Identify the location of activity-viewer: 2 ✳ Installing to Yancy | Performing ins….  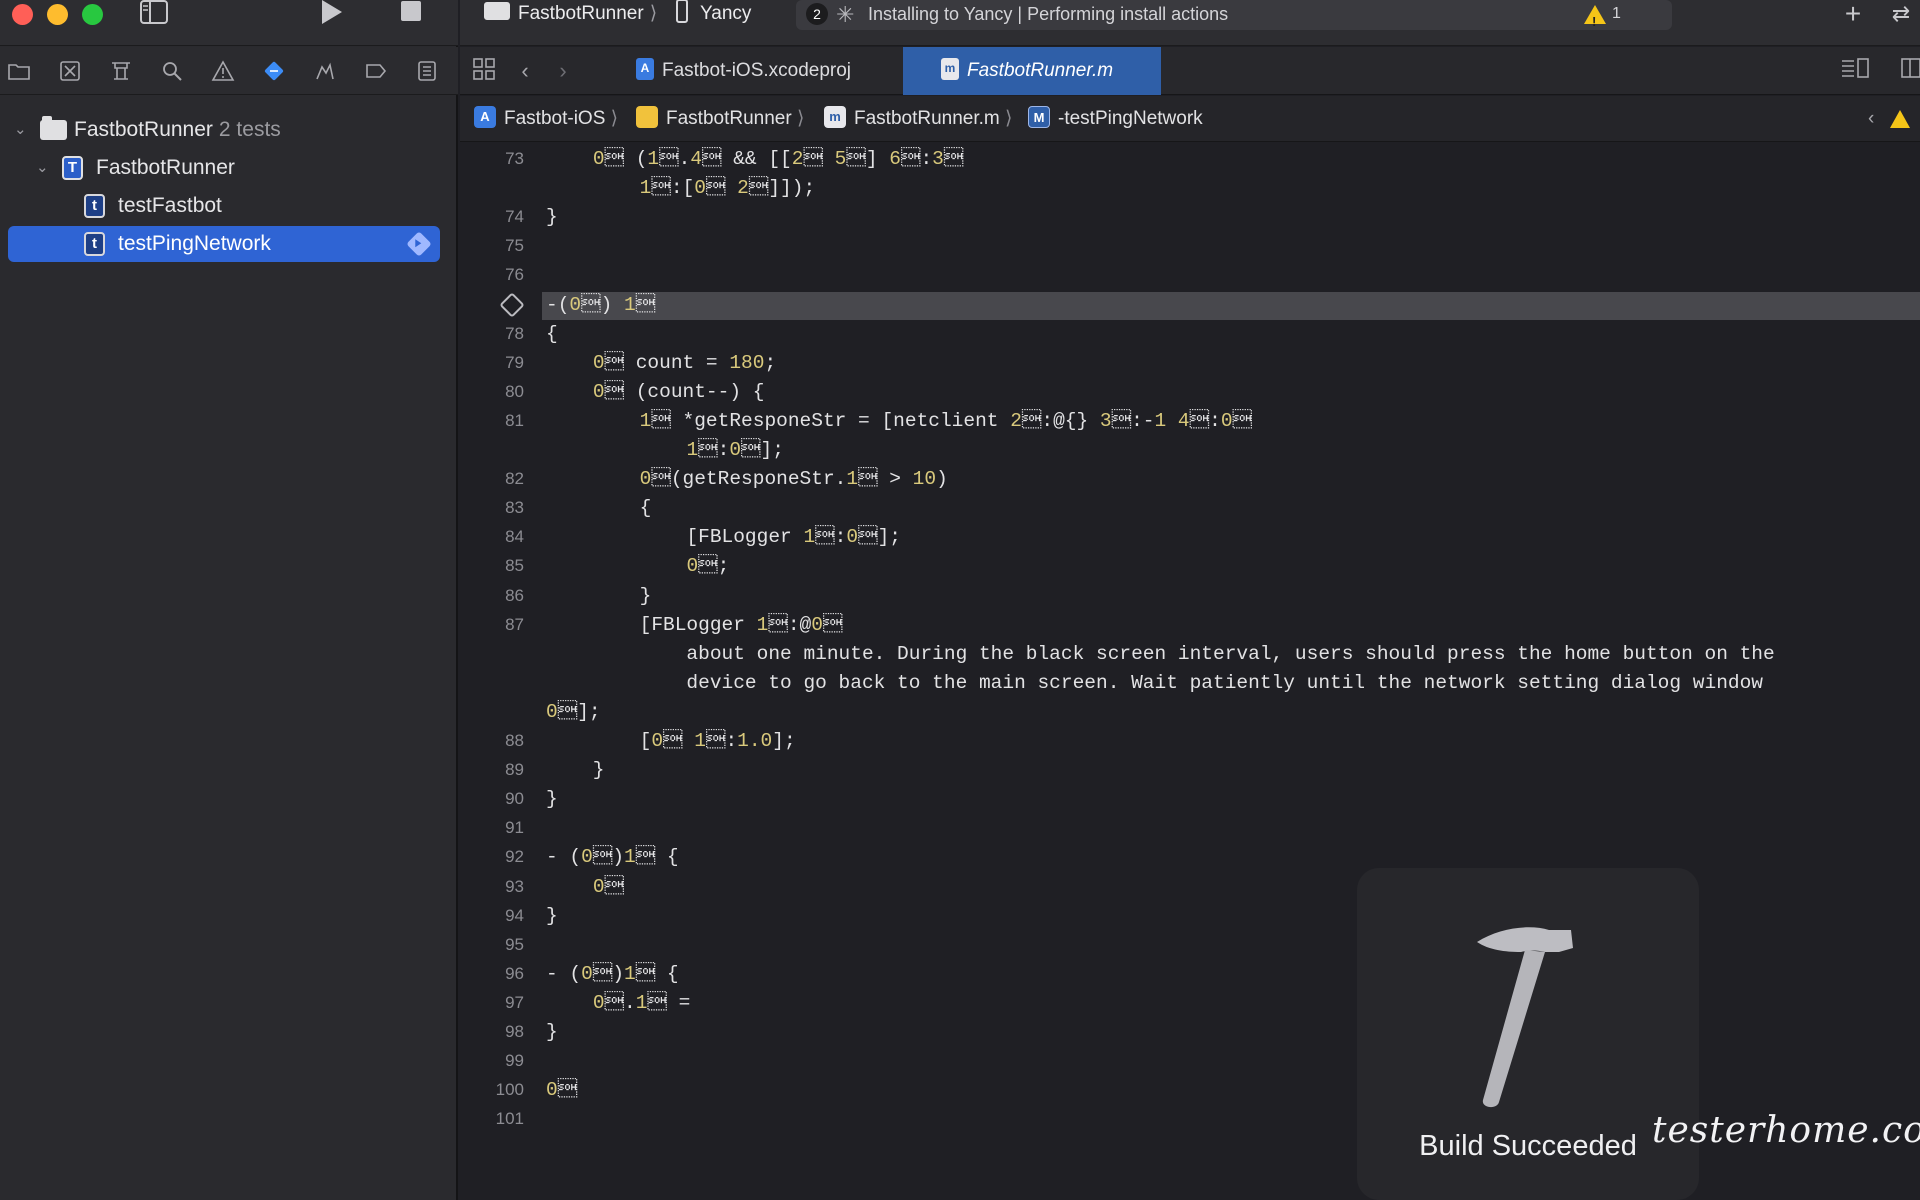
(1234, 15).